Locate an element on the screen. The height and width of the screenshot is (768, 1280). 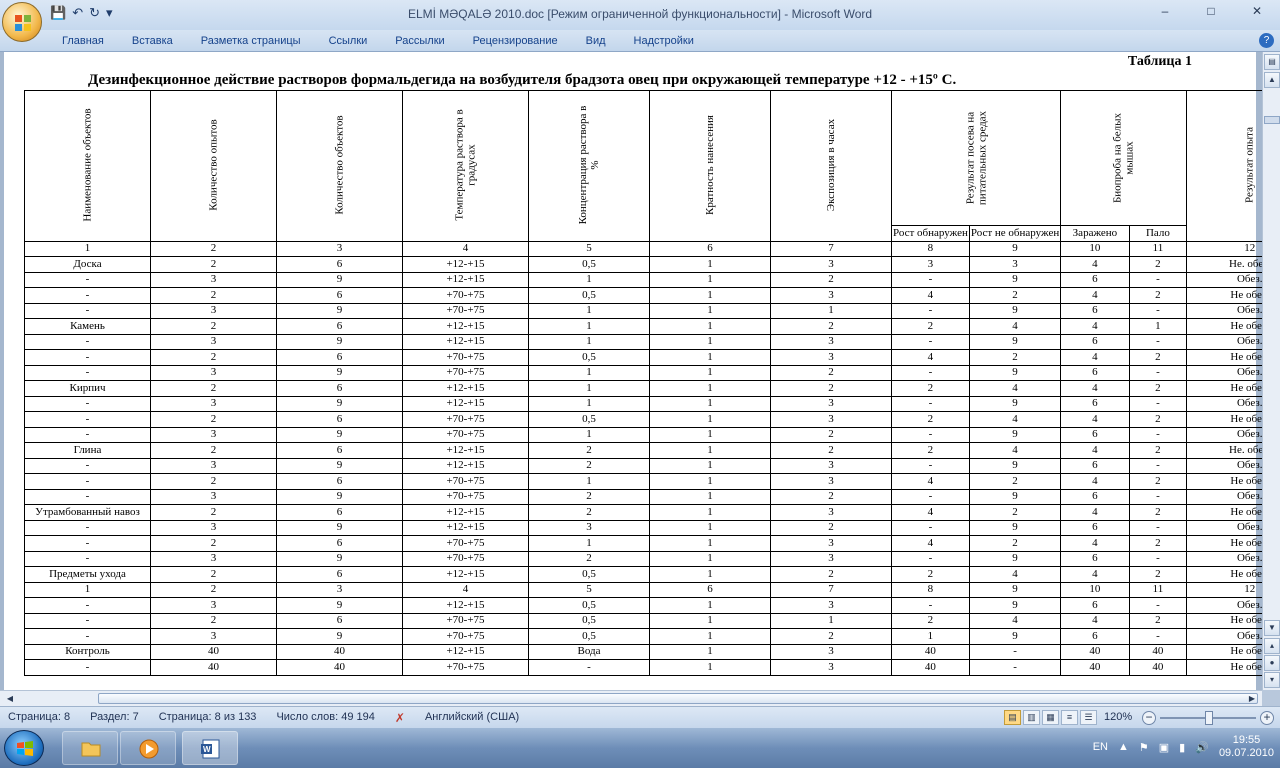
start-button is located at coordinates (24, 748).